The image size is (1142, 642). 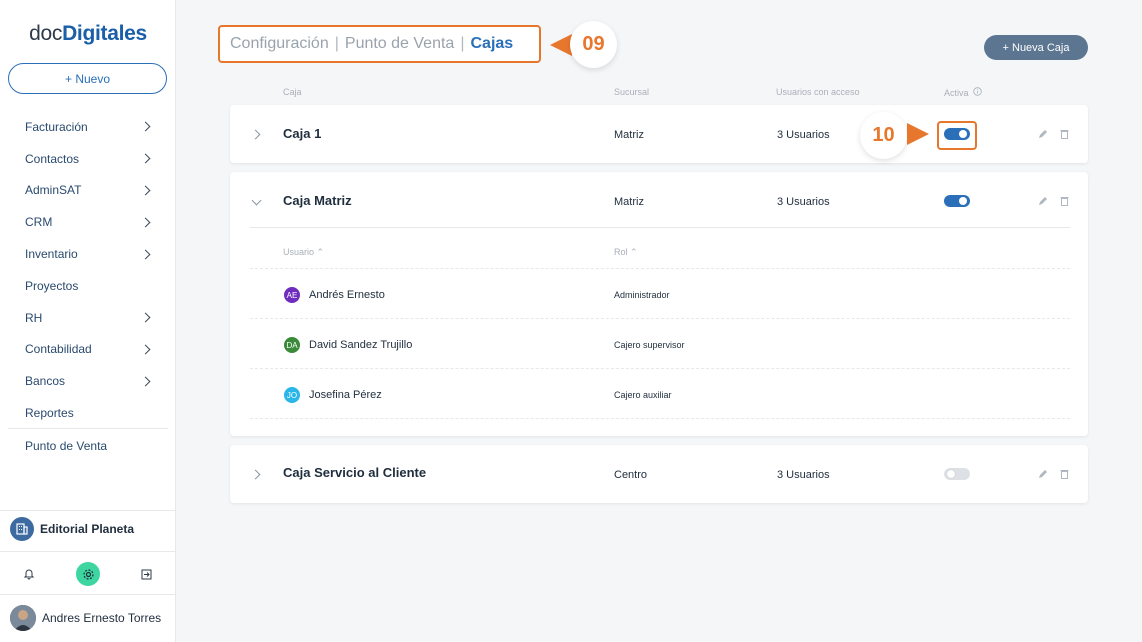 I want to click on bell-icon, so click(x=29, y=574).